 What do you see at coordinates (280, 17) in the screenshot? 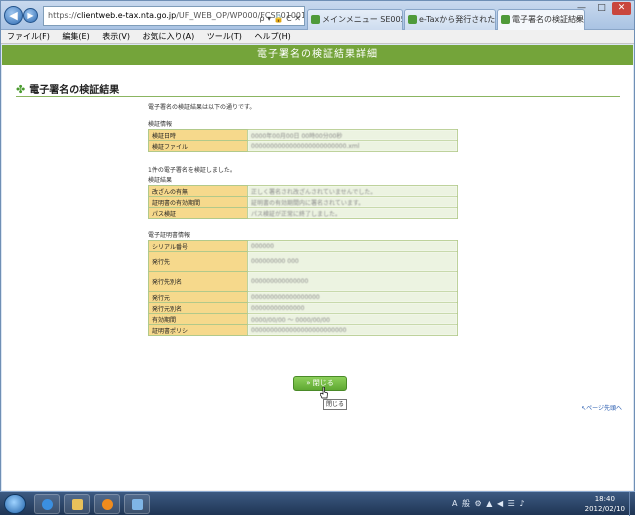
I see `address-tools: ρ ▾ 🔒 C ✕` at bounding box center [280, 17].